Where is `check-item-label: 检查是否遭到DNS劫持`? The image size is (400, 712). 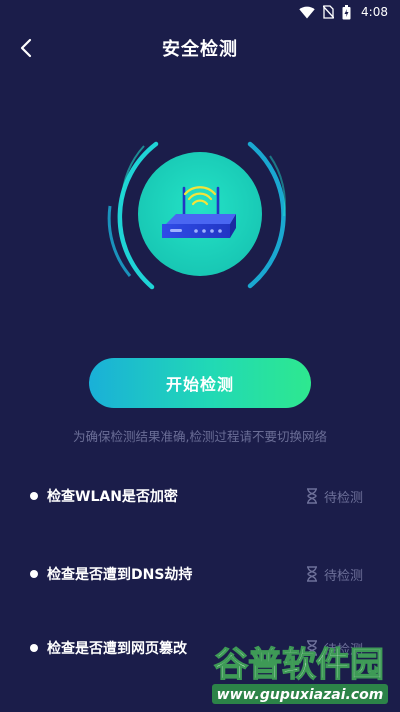 check-item-label: 检查是否遭到DNS劫持 is located at coordinates (120, 575).